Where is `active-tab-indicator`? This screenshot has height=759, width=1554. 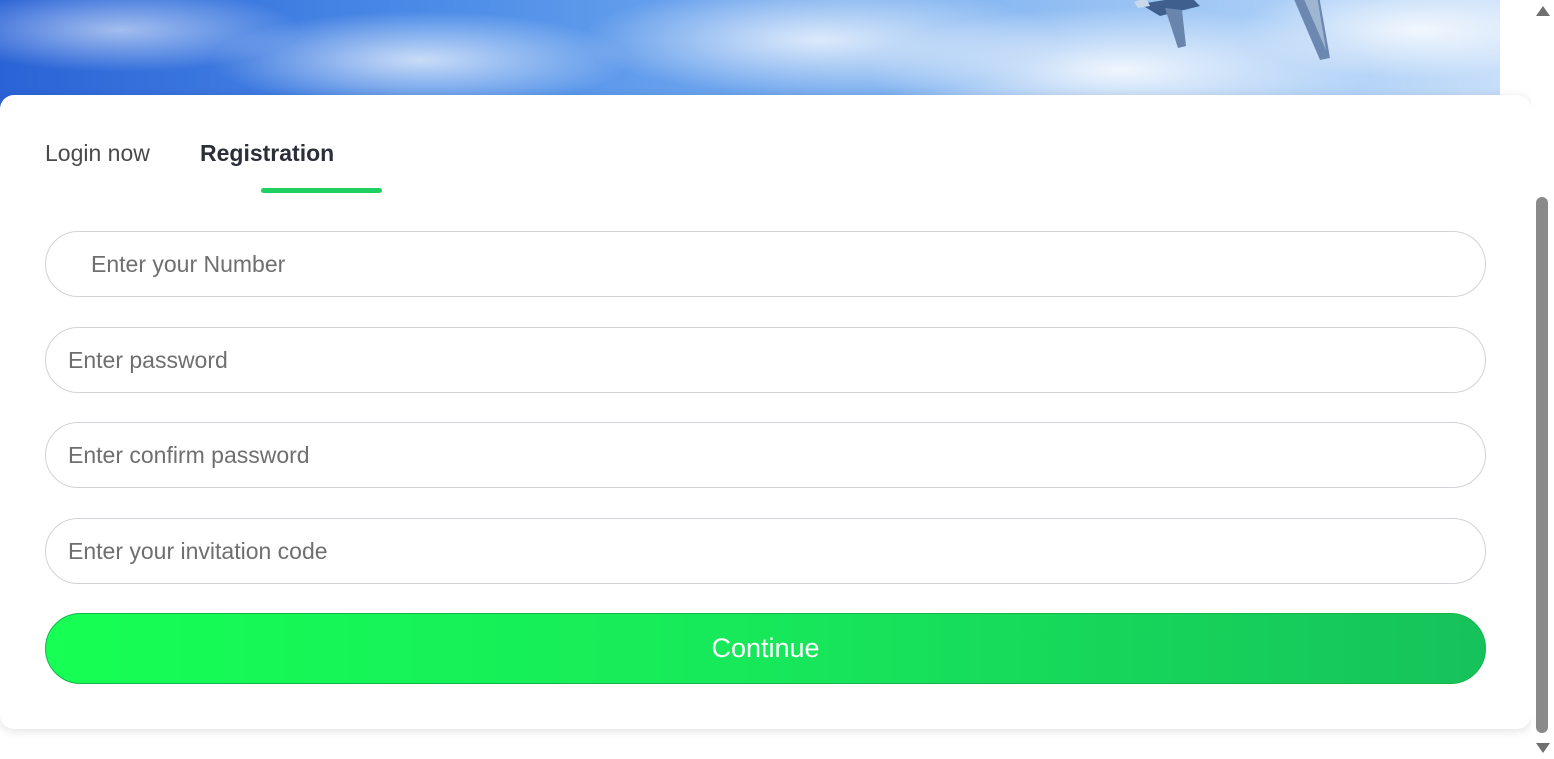
active-tab-indicator is located at coordinates (321, 190).